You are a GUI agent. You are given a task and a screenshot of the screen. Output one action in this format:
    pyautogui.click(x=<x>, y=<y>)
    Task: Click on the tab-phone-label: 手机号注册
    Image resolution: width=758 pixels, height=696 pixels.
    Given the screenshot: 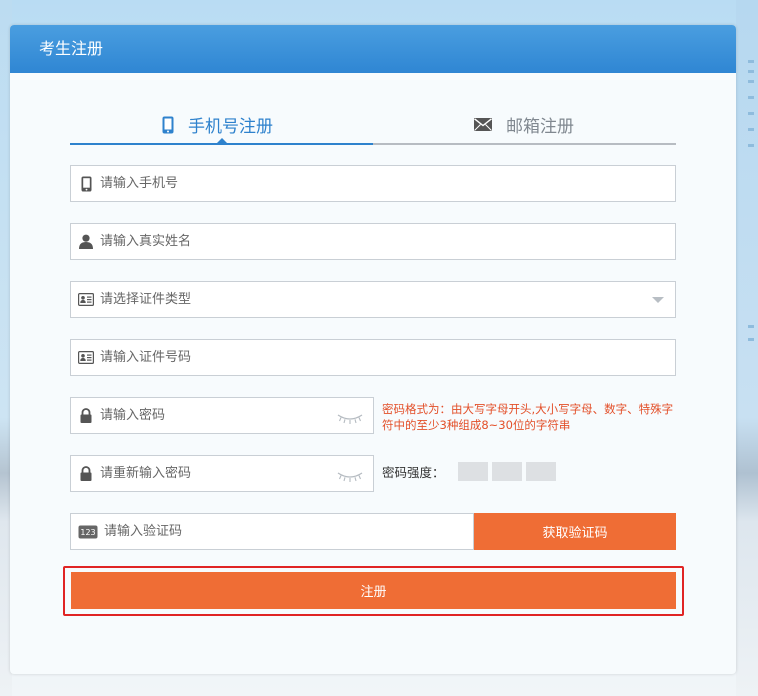 What is the action you would take?
    pyautogui.click(x=230, y=127)
    